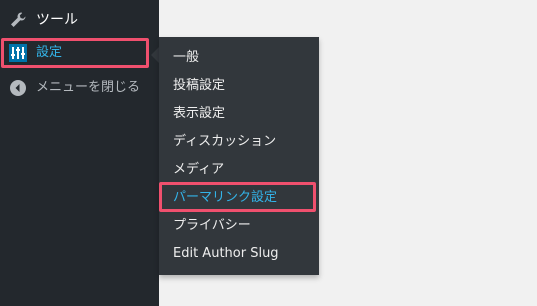  I want to click on wrench-icon, so click(18, 20).